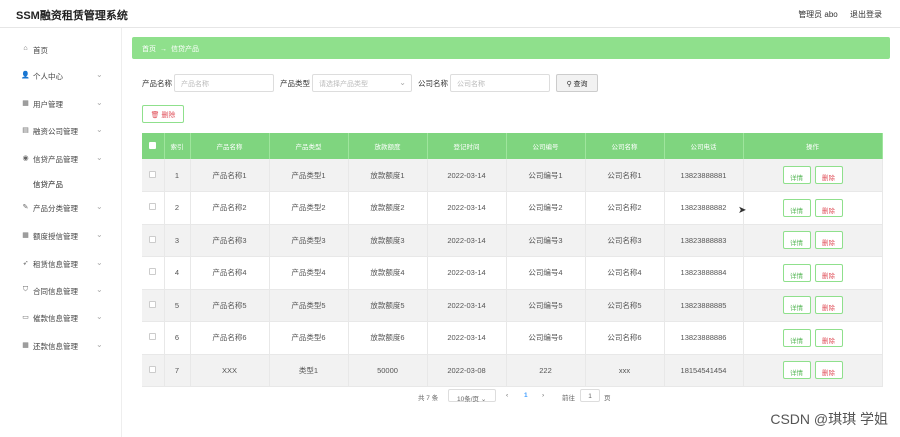  Describe the element at coordinates (580, 84) in the screenshot. I see `search-button-label: 查询` at that location.